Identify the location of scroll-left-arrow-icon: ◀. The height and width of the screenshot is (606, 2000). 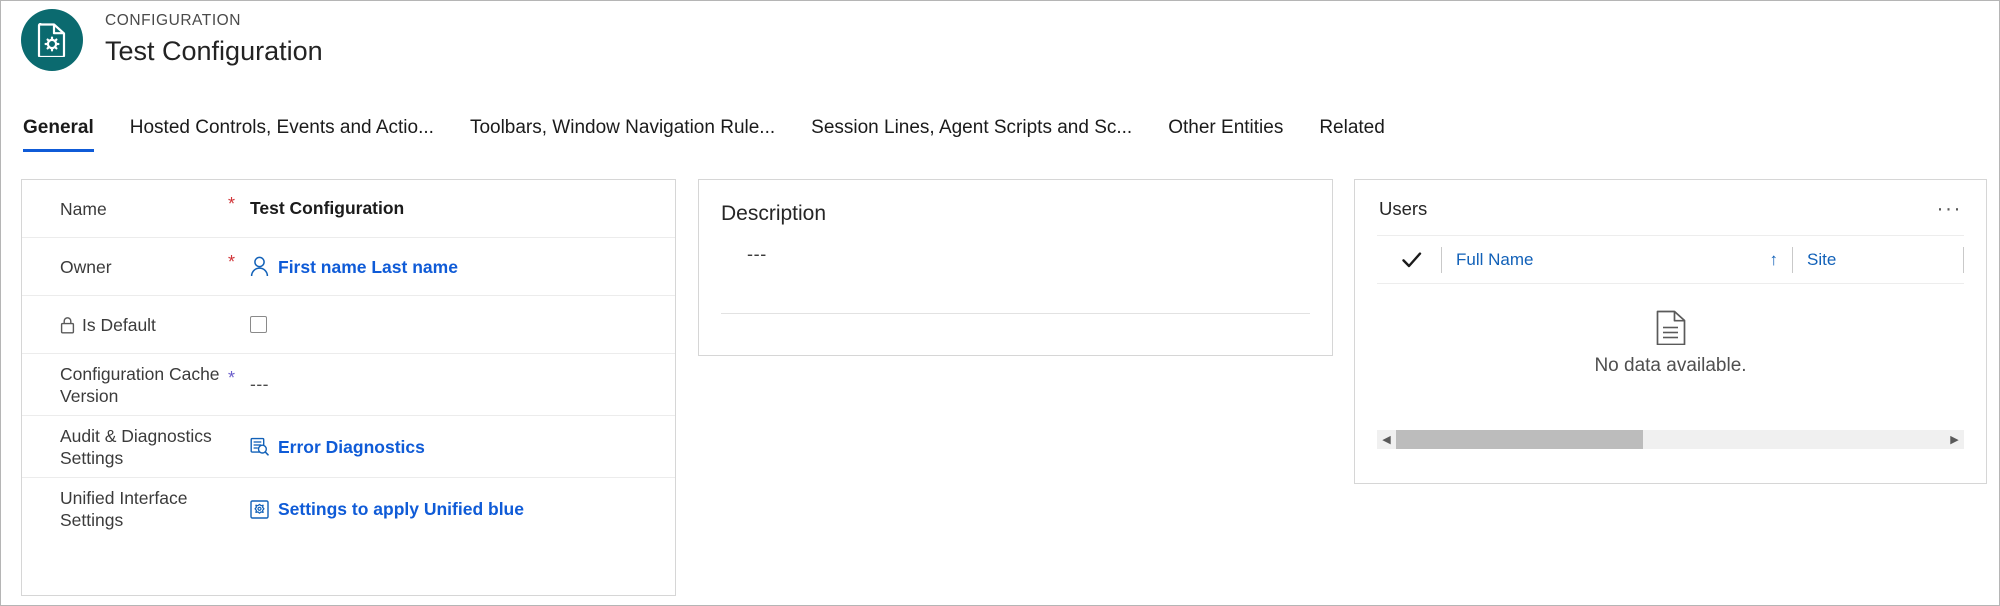
(1386, 439).